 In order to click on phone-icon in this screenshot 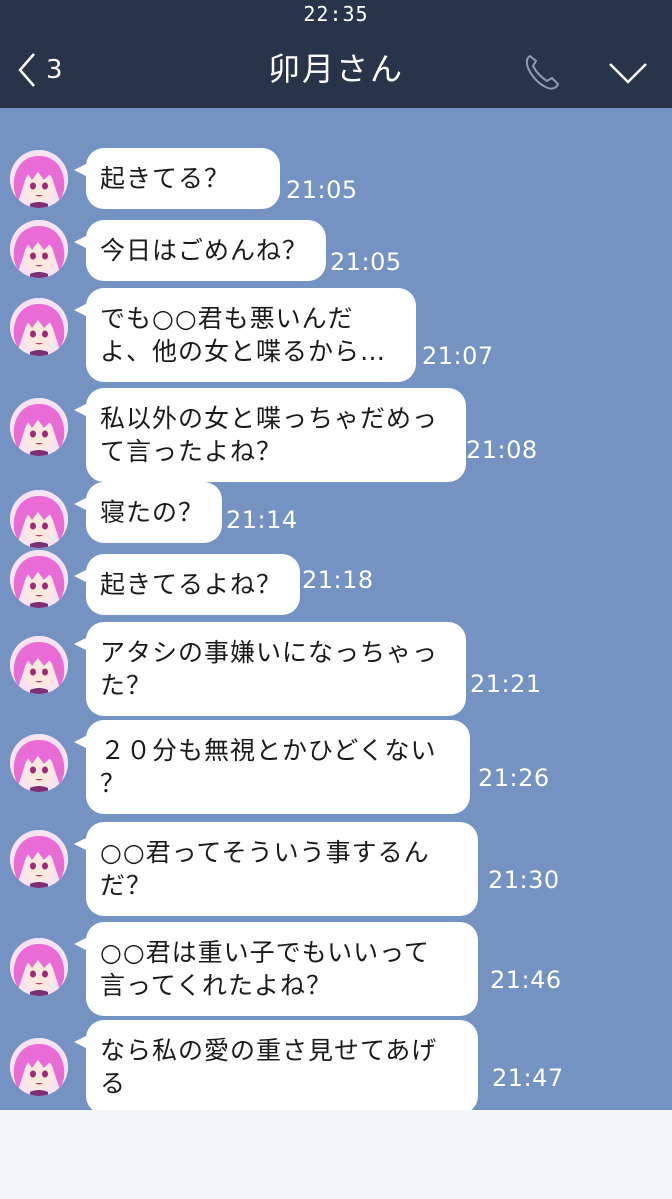, I will do `click(542, 72)`.